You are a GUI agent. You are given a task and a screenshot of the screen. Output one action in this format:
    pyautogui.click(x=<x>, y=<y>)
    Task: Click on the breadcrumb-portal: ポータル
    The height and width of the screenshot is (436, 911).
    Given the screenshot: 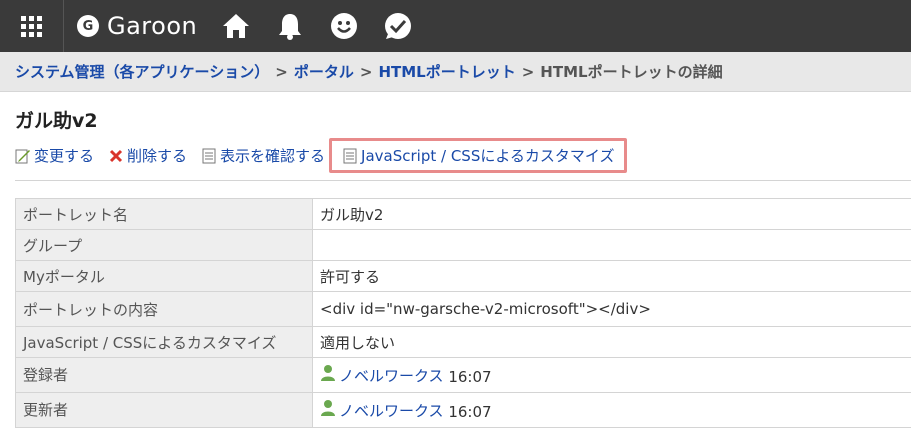 What is the action you would take?
    pyautogui.click(x=324, y=71)
    